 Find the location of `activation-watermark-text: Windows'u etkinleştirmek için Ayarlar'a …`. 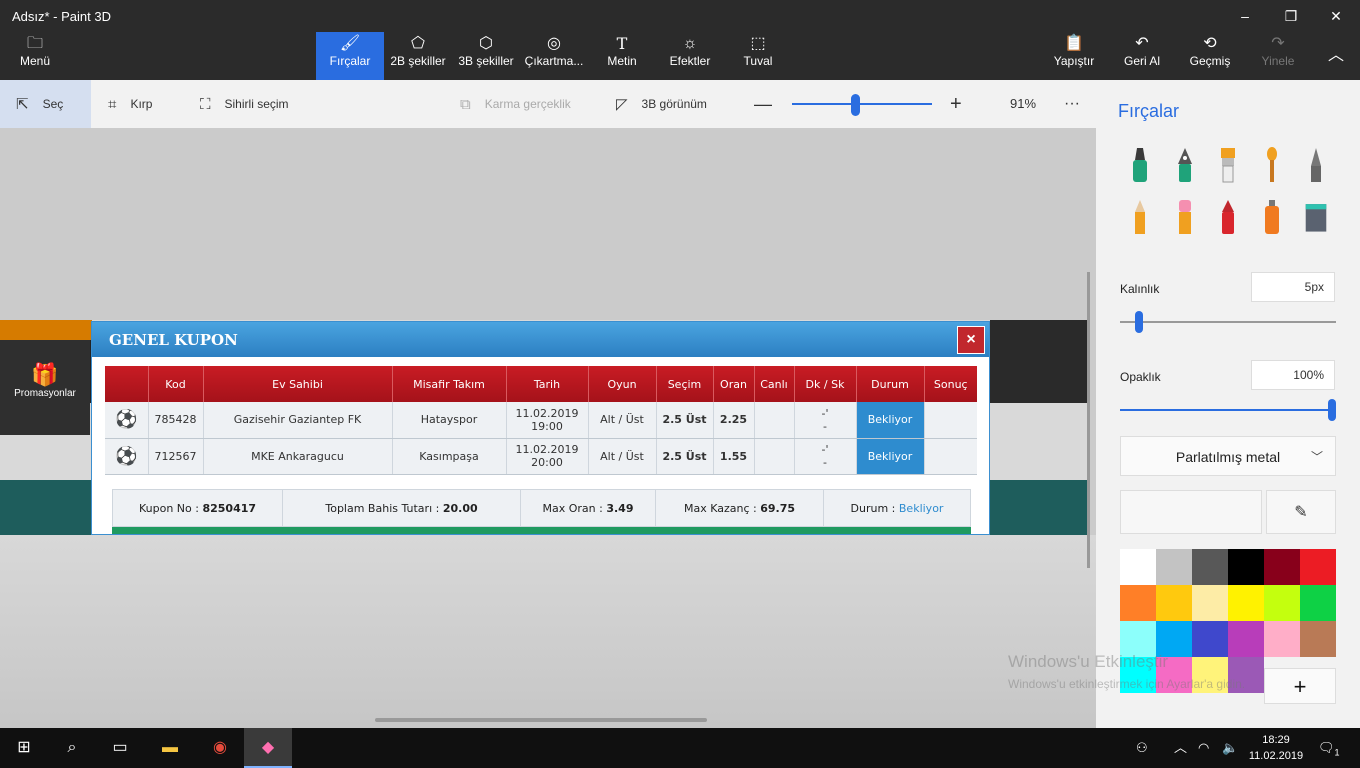

activation-watermark-text: Windows'u etkinleştirmek için Ayarlar'a … is located at coordinates (1127, 684).